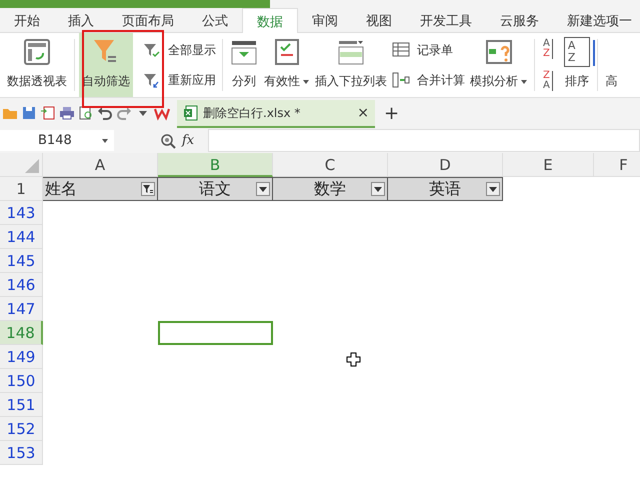 The width and height of the screenshot is (640, 480). Describe the element at coordinates (446, 20) in the screenshot. I see `ribbon-tab: 开发工具` at that location.